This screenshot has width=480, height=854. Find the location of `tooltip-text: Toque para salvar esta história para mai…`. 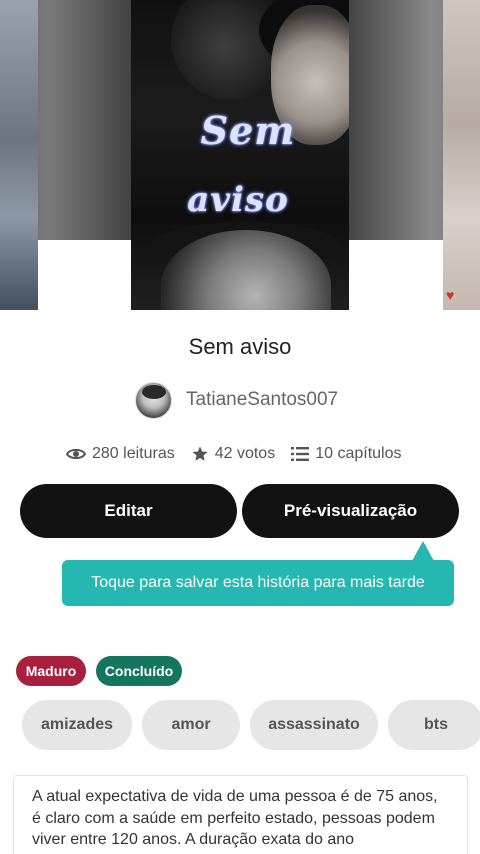

tooltip-text: Toque para salvar esta história para mai… is located at coordinates (258, 582).